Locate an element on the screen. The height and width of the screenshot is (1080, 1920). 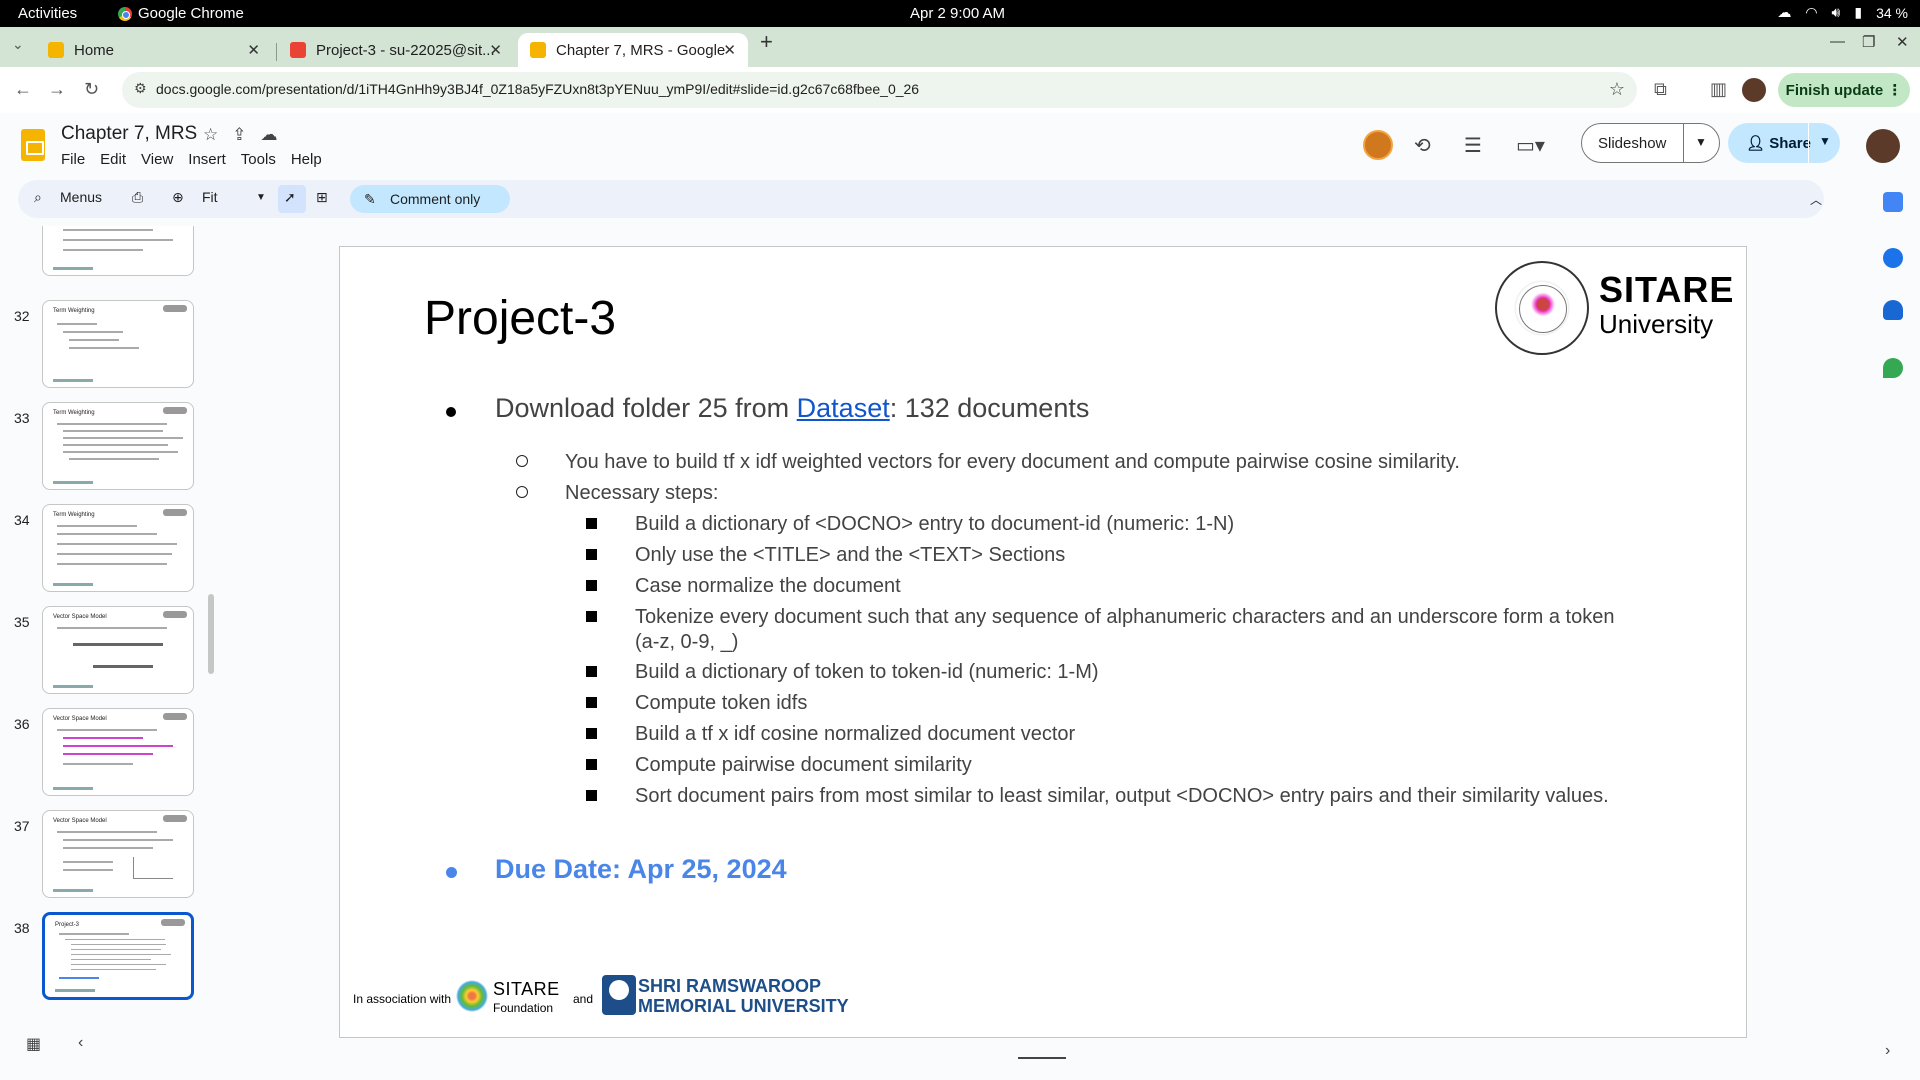
extensions-icon: ⧉ is located at coordinates (1660, 89).